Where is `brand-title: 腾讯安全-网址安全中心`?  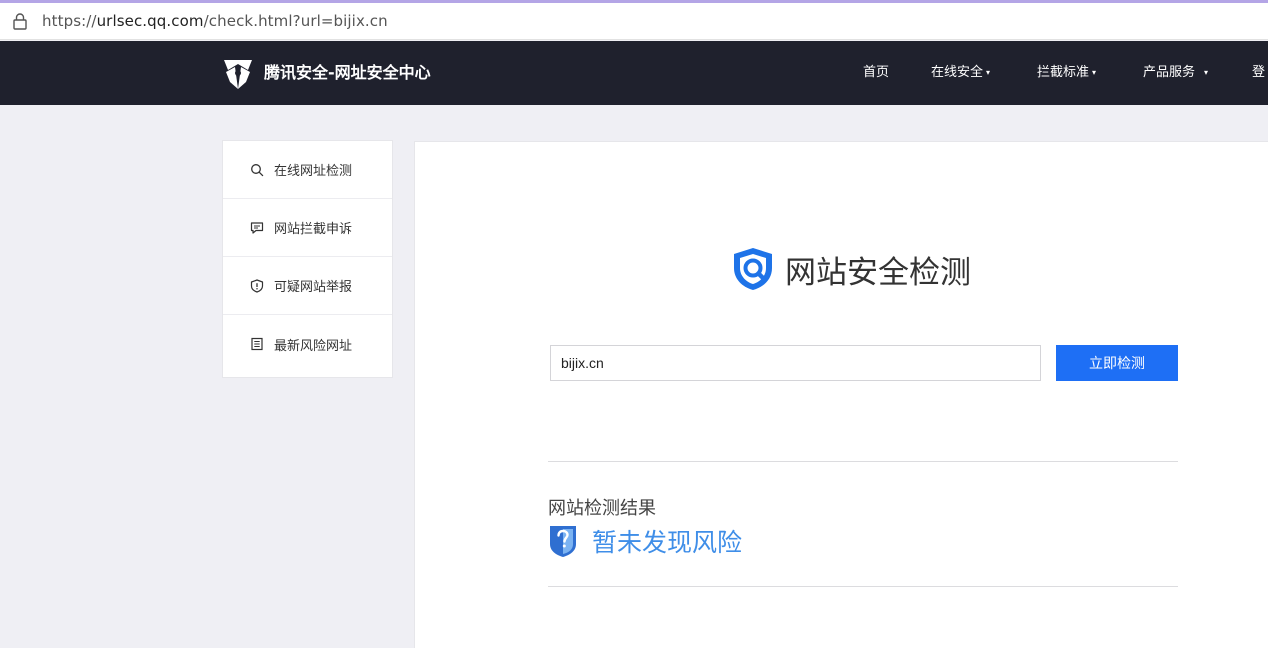
brand-title: 腾讯安全-网址安全中心 is located at coordinates (347, 73).